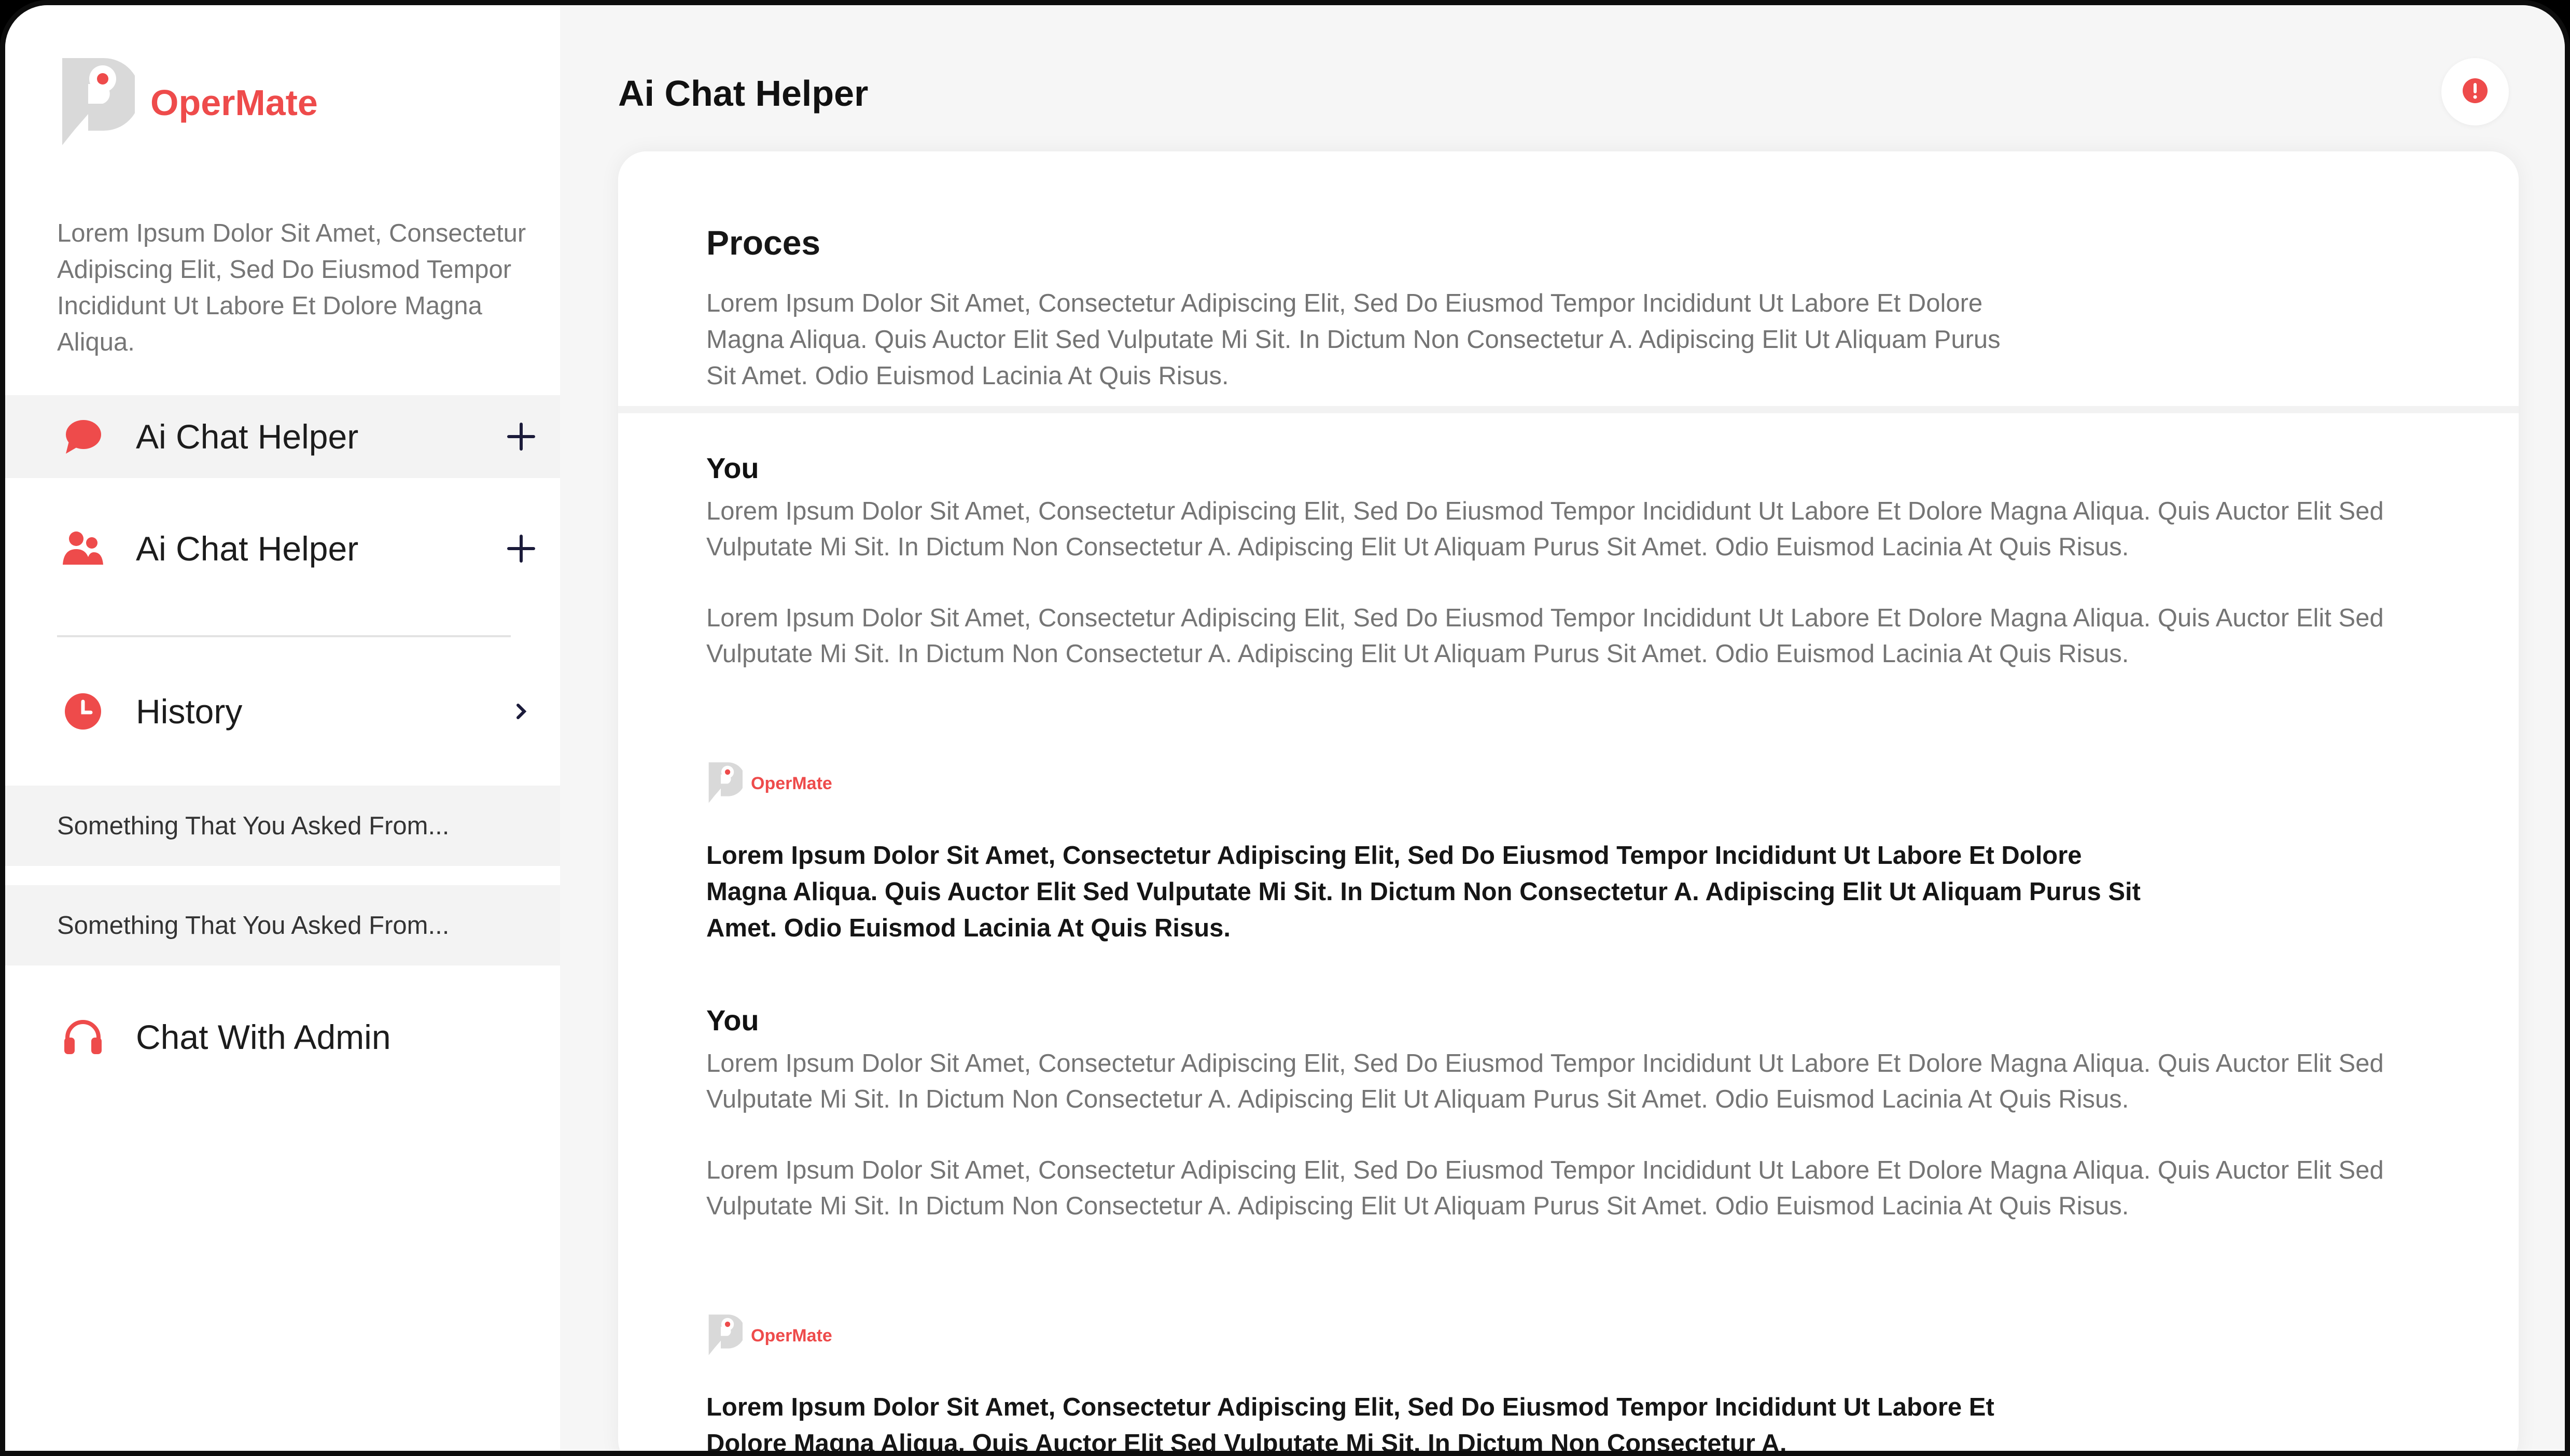 Image resolution: width=2570 pixels, height=1456 pixels. I want to click on sidebar-item-chat-with-admin: Chat With Admin, so click(282, 1037).